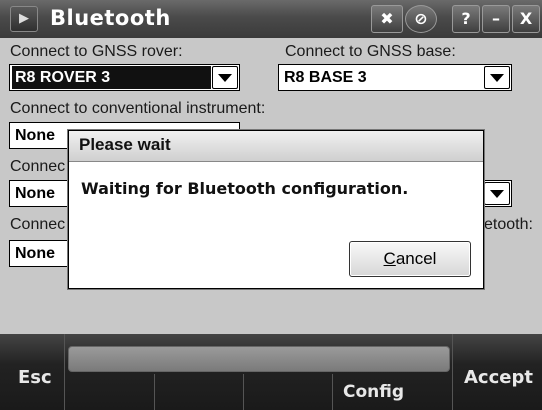 This screenshot has height=410, width=542. I want to click on dialog-title: Please wait, so click(125, 144).